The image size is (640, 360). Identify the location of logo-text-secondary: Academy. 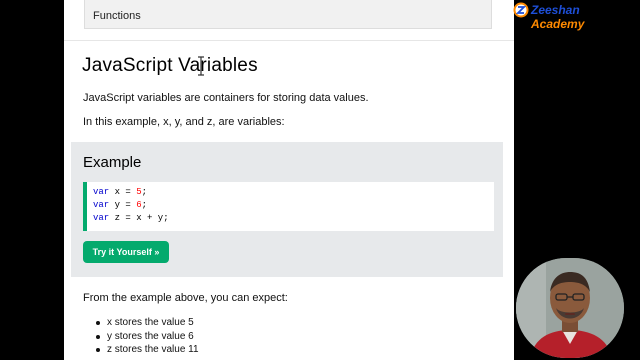
(558, 24).